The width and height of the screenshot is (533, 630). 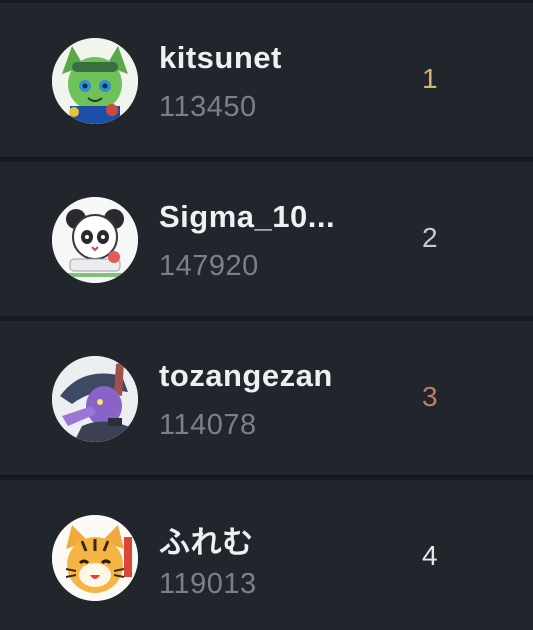 I want to click on score: 147920, so click(x=209, y=266).